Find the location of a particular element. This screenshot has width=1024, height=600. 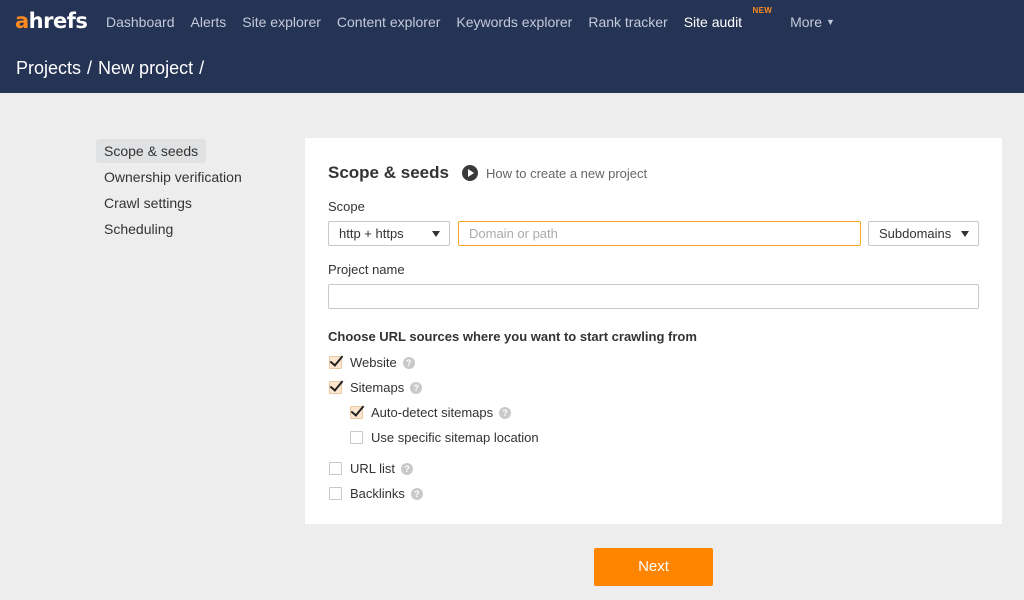

source-specific-sitemap: Use specific sitemap location is located at coordinates (444, 437).